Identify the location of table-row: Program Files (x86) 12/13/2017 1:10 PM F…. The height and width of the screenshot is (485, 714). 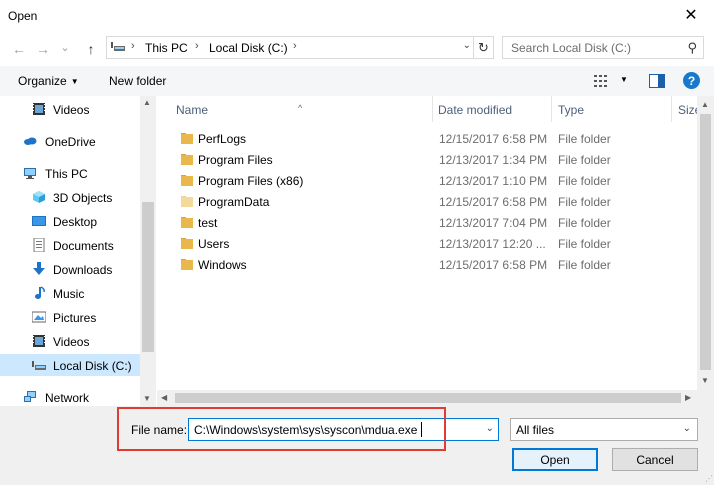
(427, 180).